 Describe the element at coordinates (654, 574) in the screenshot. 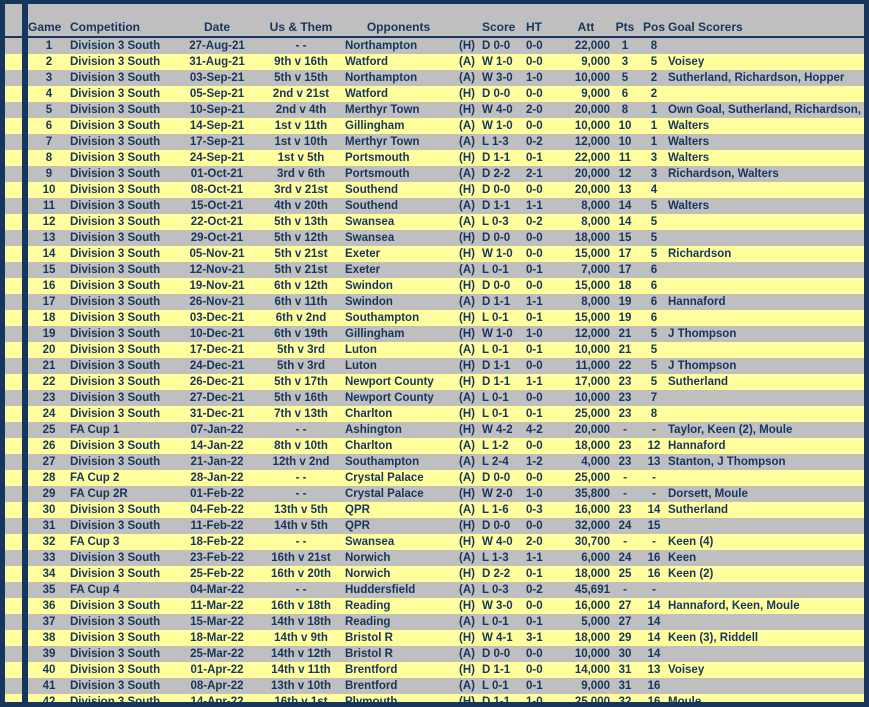

I see `cell-pos: 16` at that location.